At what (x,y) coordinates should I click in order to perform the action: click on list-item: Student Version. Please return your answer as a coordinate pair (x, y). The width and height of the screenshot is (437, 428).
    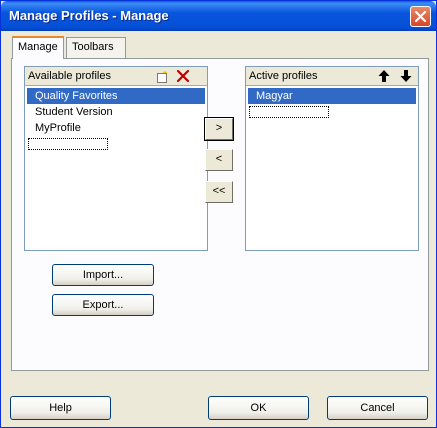
    Looking at the image, I should click on (116, 112).